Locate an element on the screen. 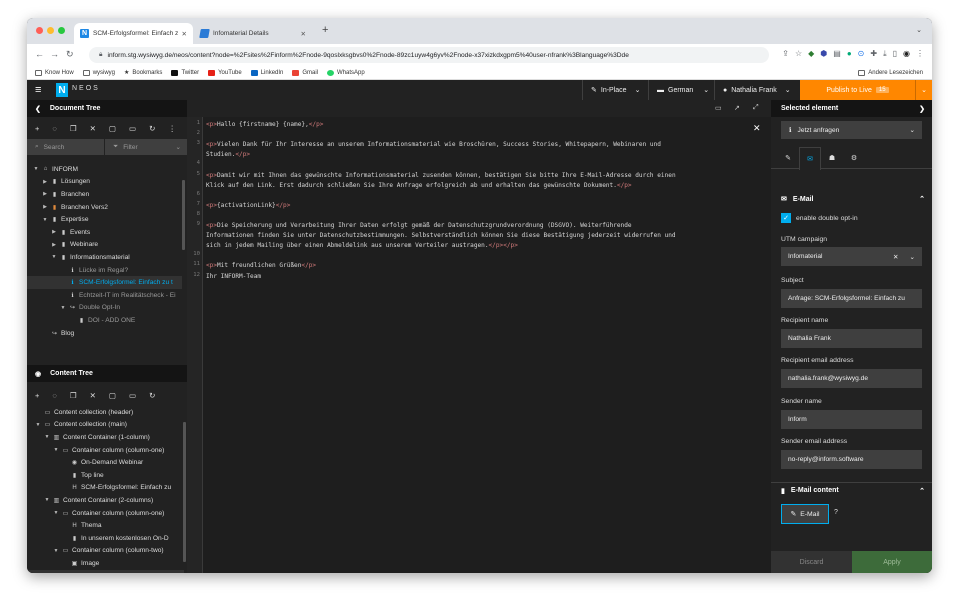 The image size is (960, 609). close-window-button is located at coordinates (39, 30).